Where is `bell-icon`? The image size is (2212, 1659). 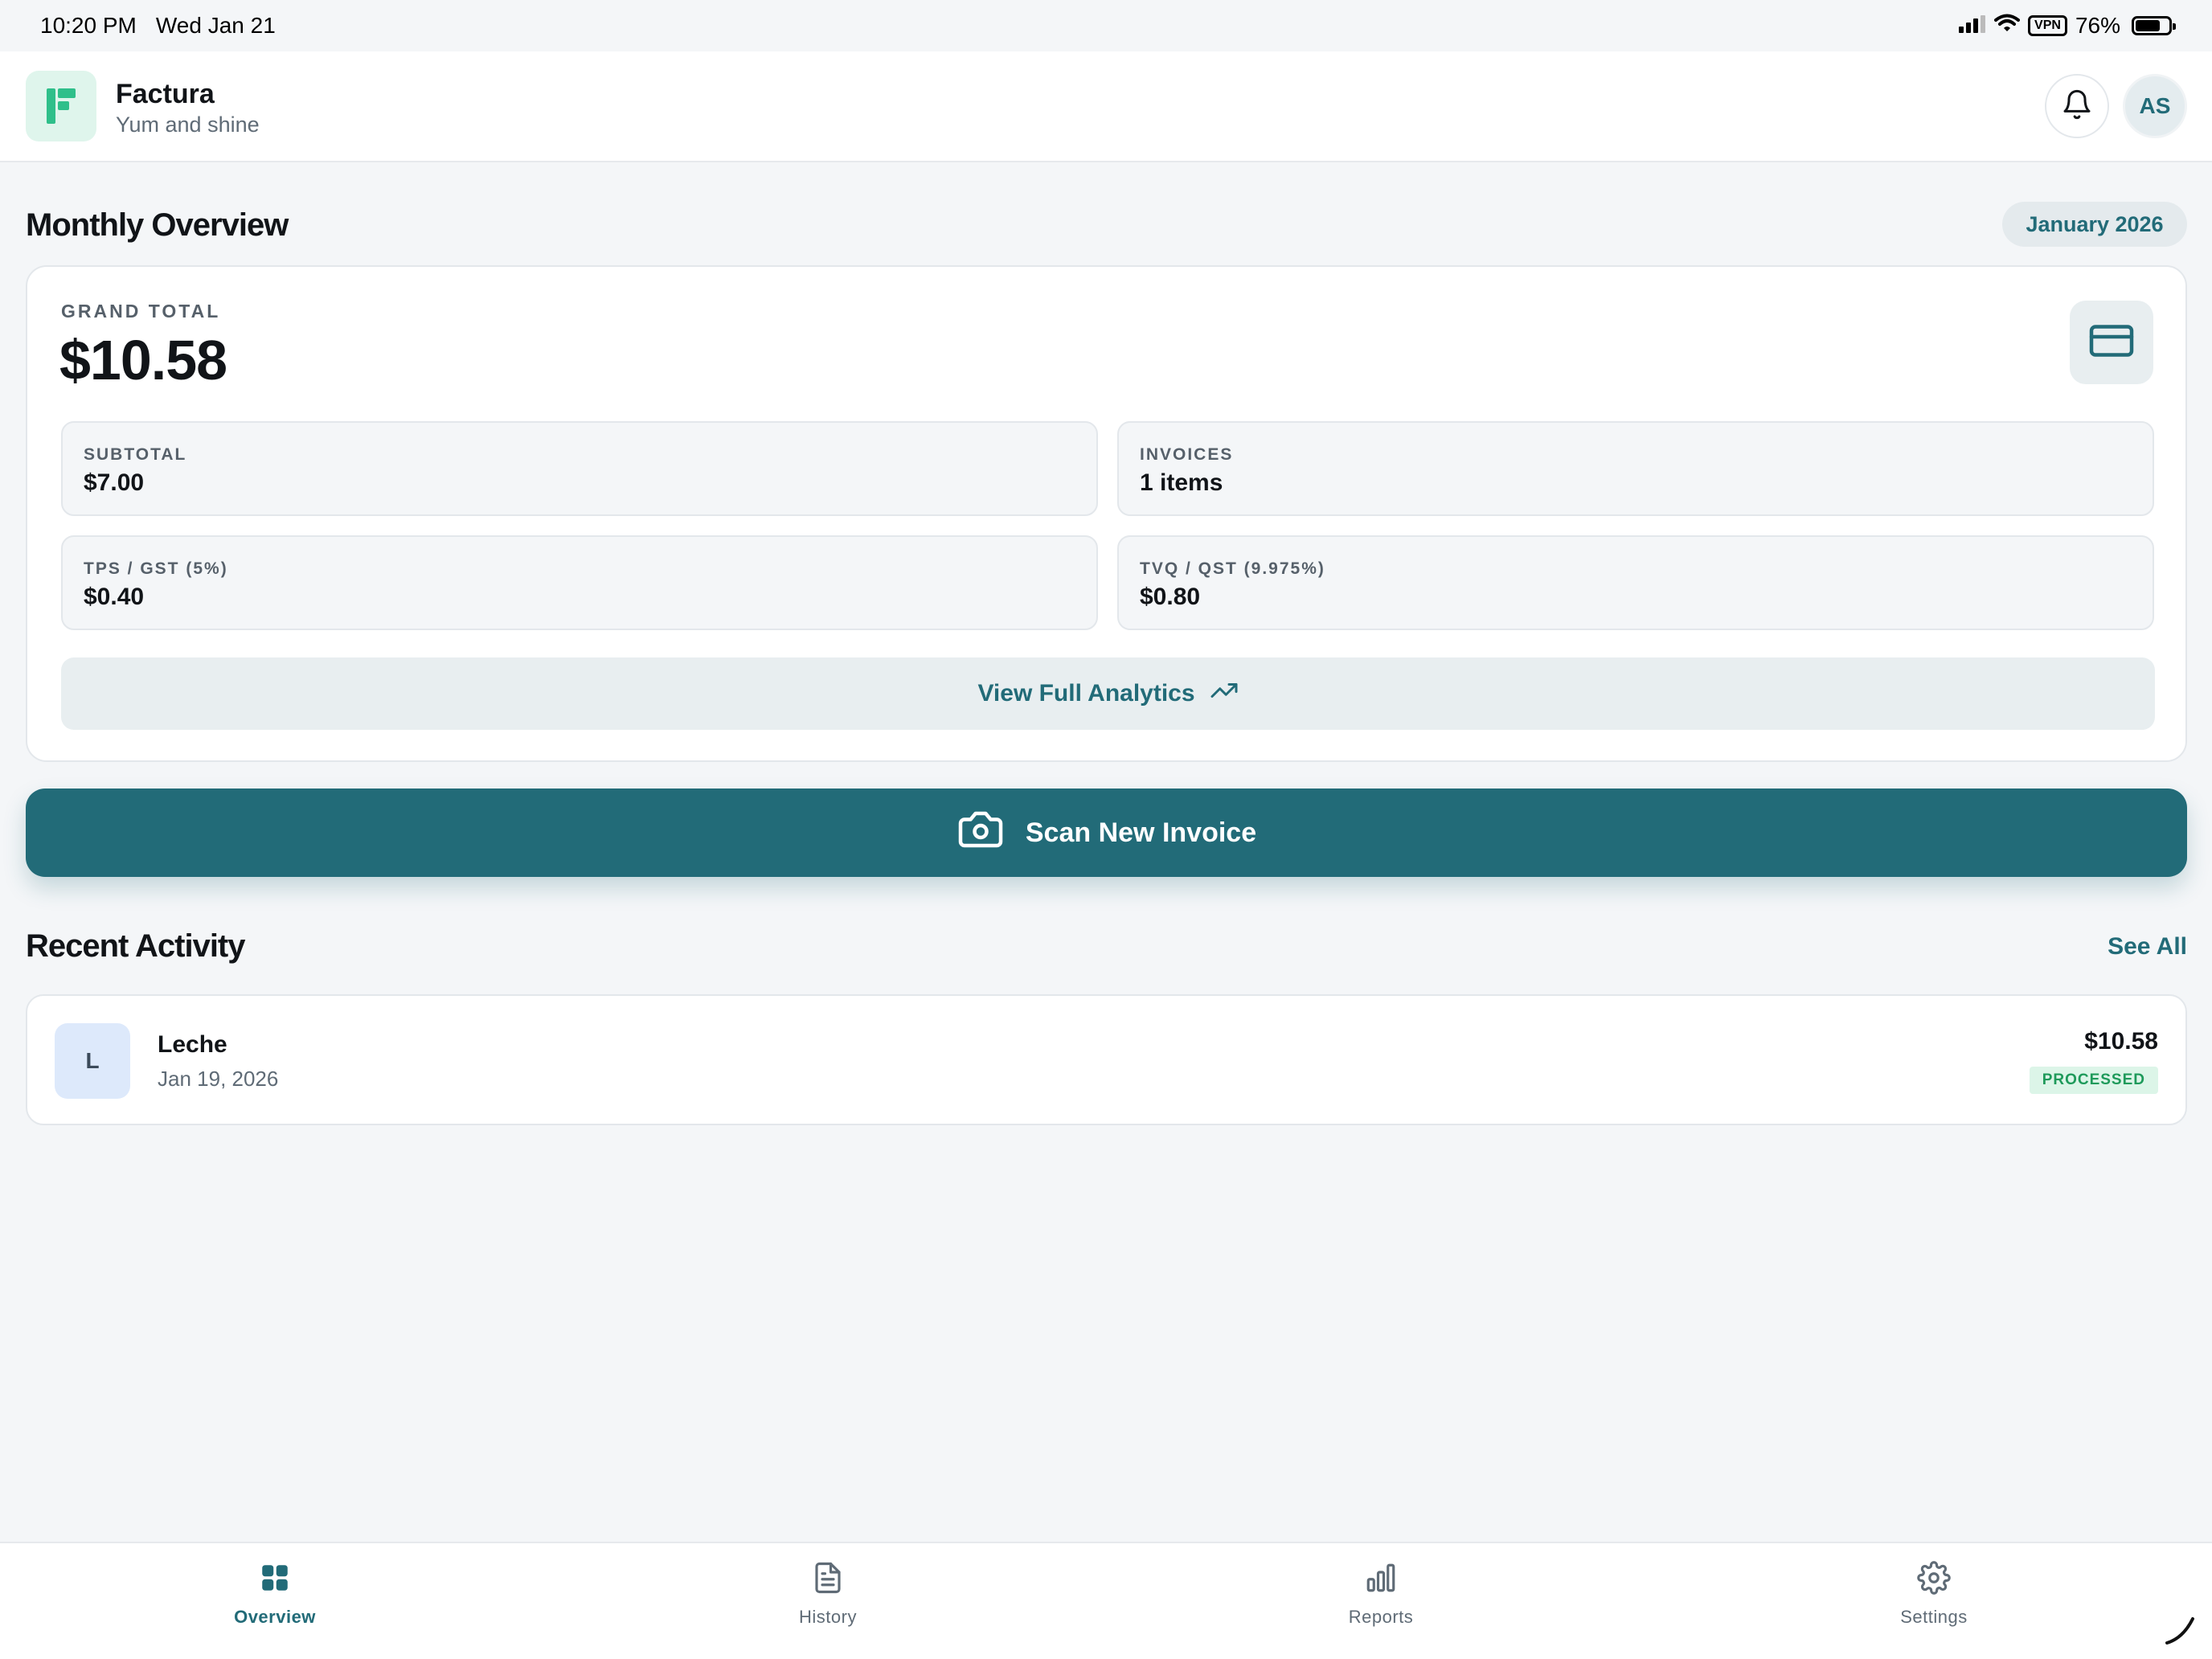 bell-icon is located at coordinates (2077, 106).